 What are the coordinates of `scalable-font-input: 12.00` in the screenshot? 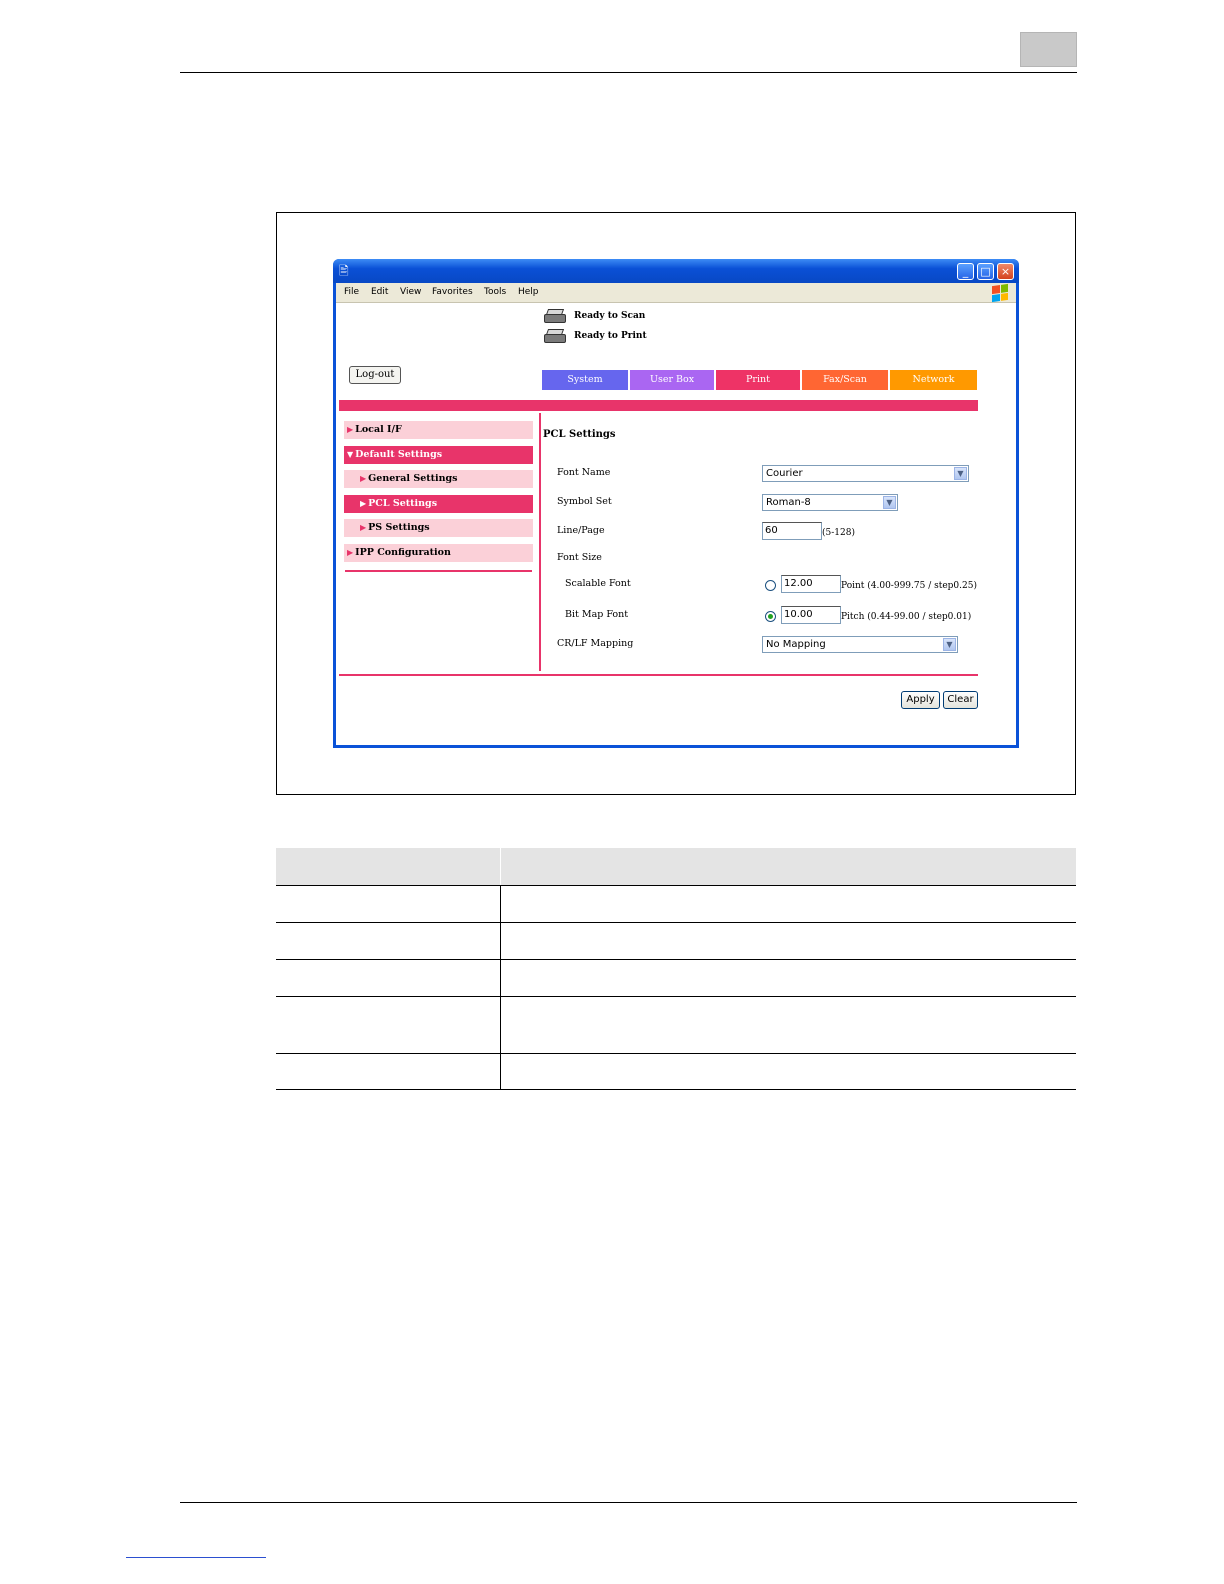 It's located at (811, 584).